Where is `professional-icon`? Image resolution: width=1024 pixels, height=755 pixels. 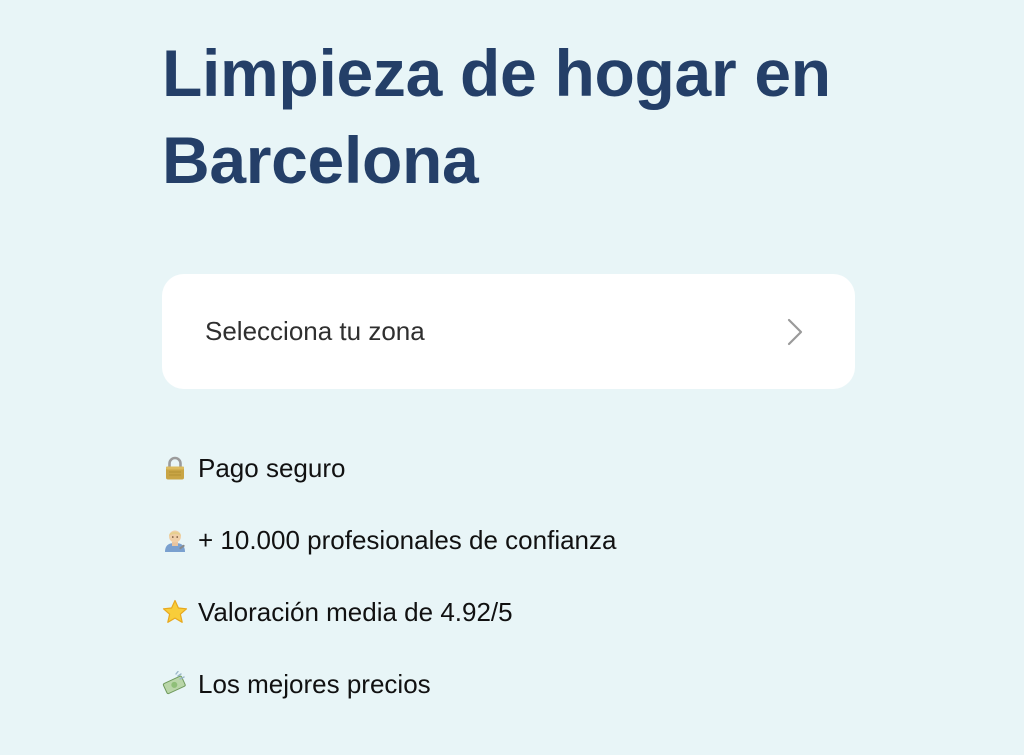
professional-icon is located at coordinates (175, 540).